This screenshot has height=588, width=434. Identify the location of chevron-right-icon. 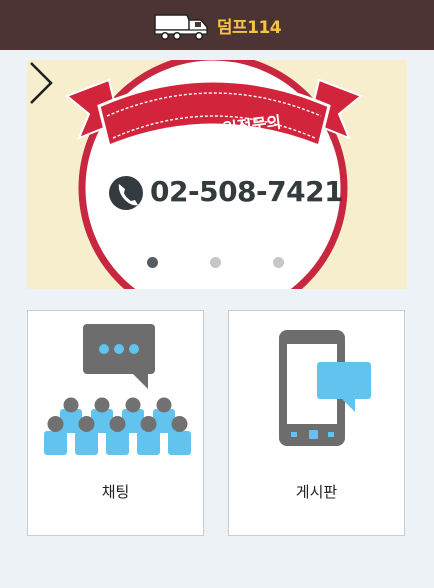
(41, 83).